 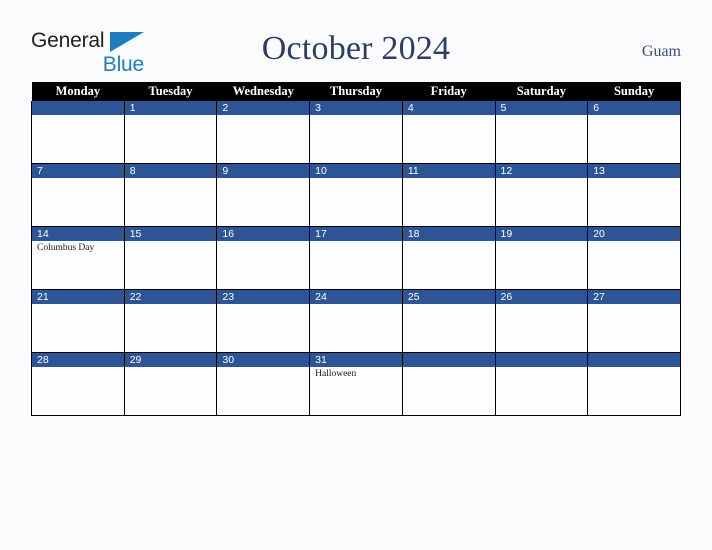 What do you see at coordinates (263, 384) in the screenshot?
I see `calendar-day-cell: 30` at bounding box center [263, 384].